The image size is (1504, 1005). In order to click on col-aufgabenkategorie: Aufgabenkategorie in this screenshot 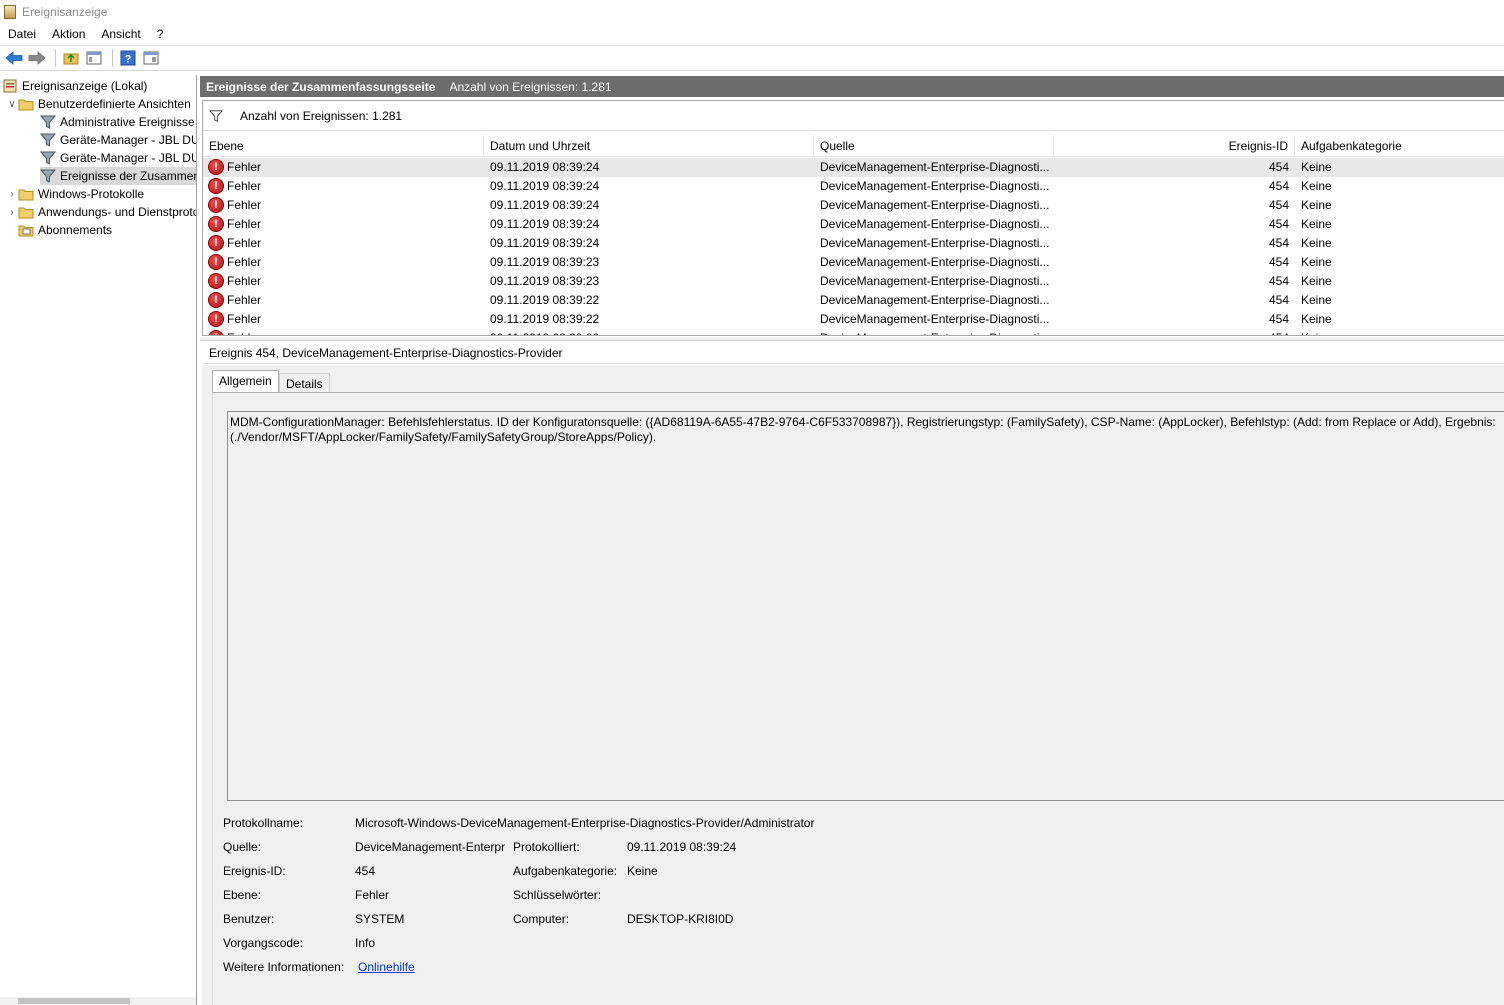, I will do `click(1399, 146)`.